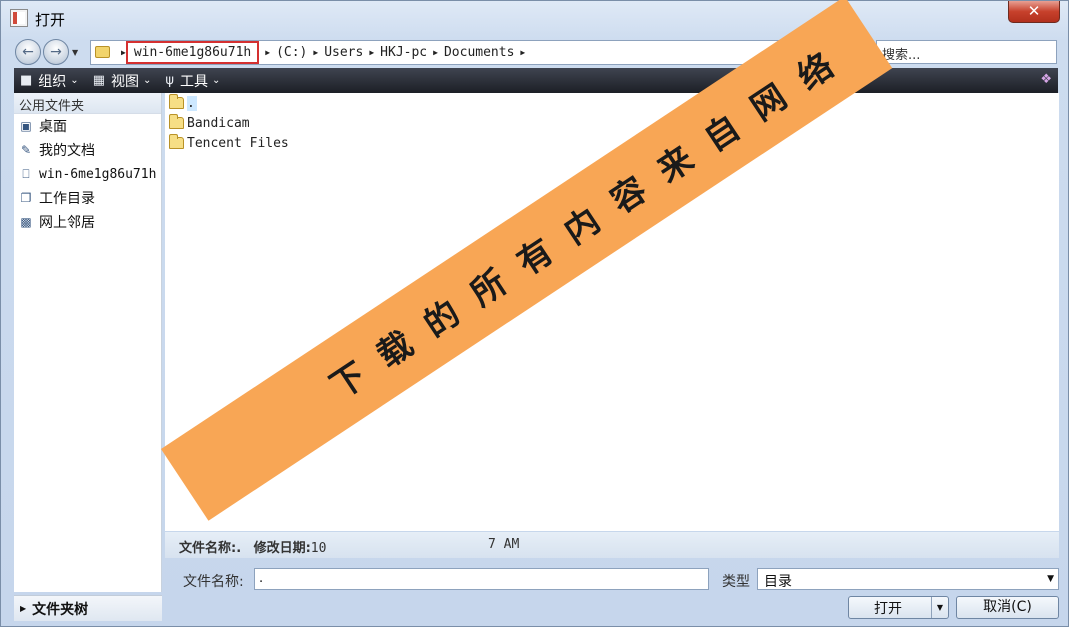  I want to click on tools-icon: ψ, so click(169, 80).